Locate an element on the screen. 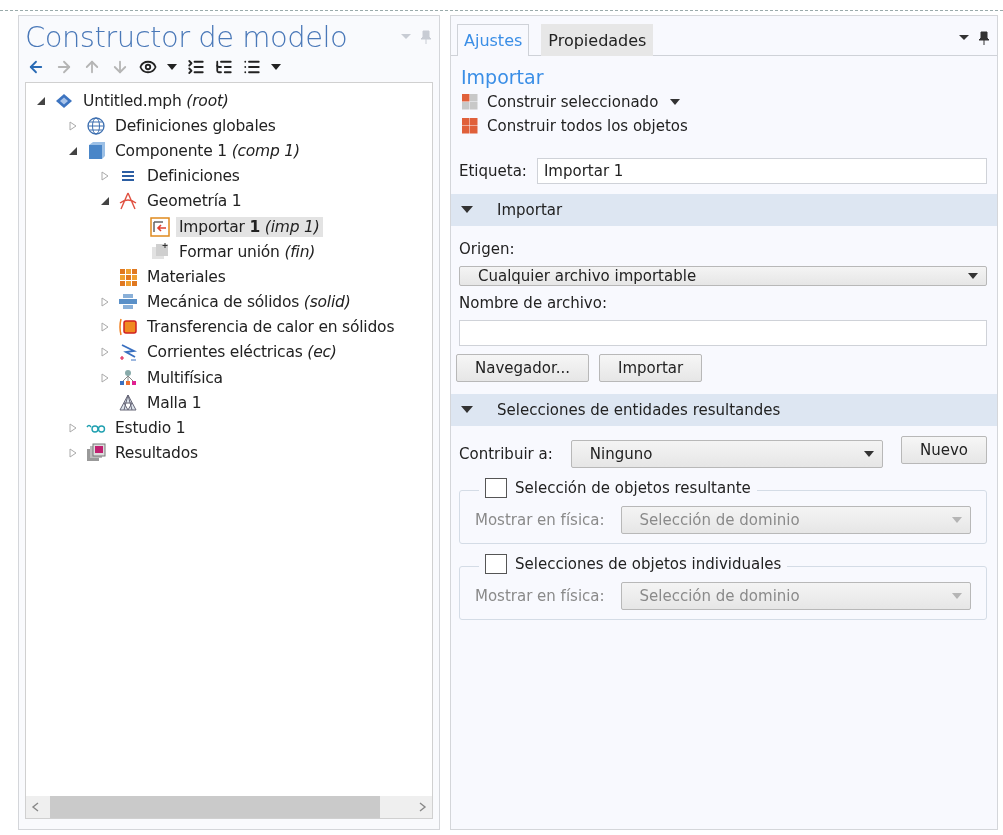 The width and height of the screenshot is (1003, 835). tree-item: Corrientes eléctricas (ec) is located at coordinates (242, 352).